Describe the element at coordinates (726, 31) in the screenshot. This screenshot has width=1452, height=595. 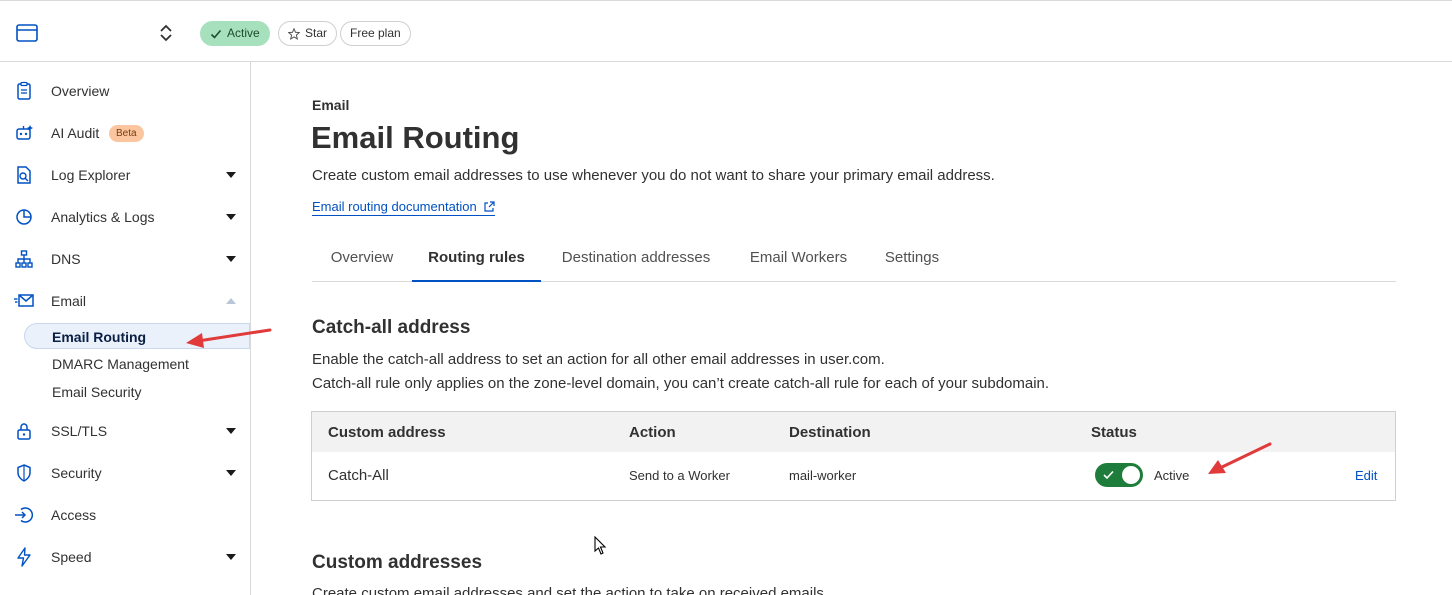
I see `top-bar: Active Star Free plan` at that location.